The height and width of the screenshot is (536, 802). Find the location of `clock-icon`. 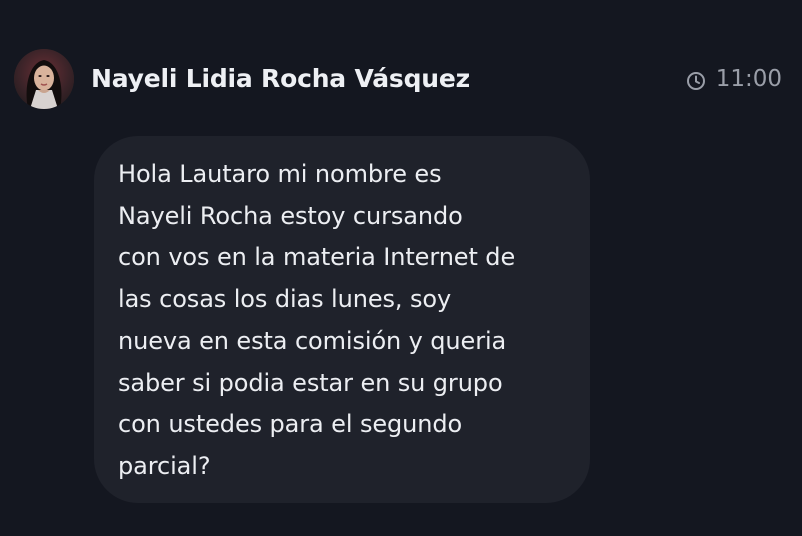

clock-icon is located at coordinates (696, 79).